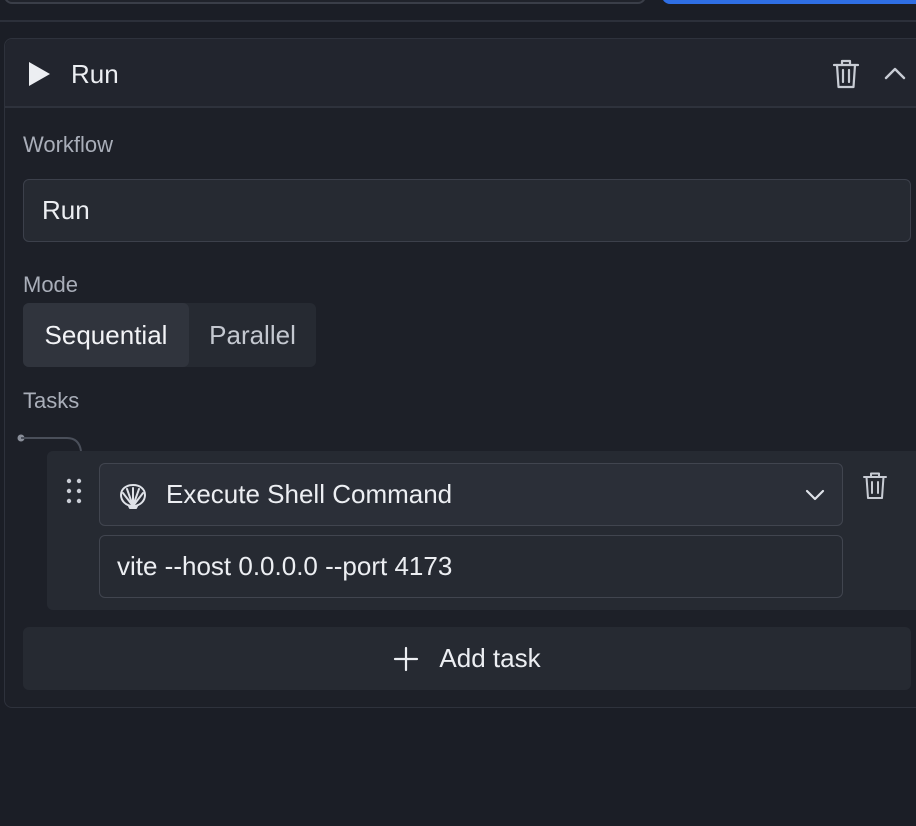 This screenshot has height=826, width=916. I want to click on mode-toggle: Sequential Parallel, so click(169, 335).